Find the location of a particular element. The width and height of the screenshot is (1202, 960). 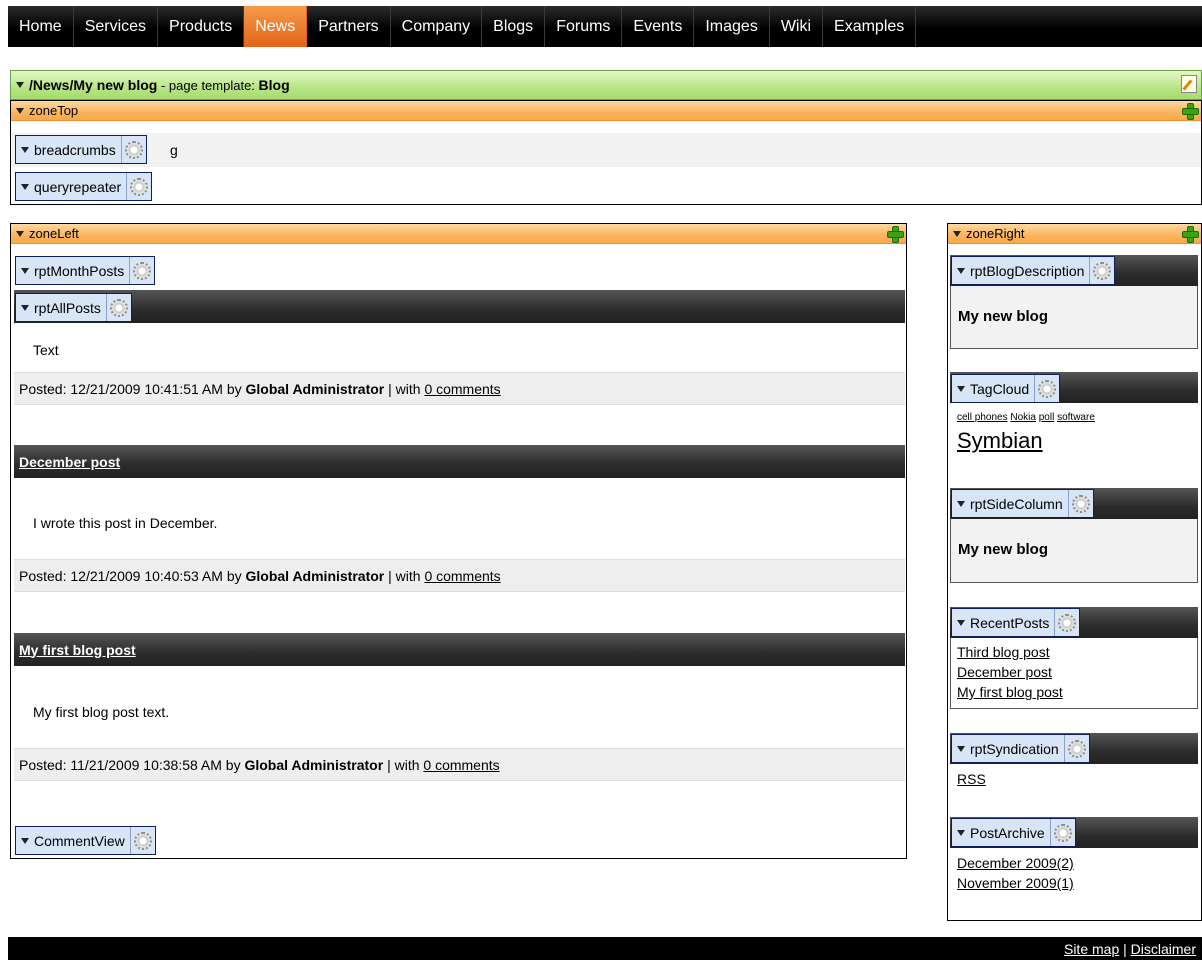

webpart-queryrepeater: queryrepeater is located at coordinates (84, 186).